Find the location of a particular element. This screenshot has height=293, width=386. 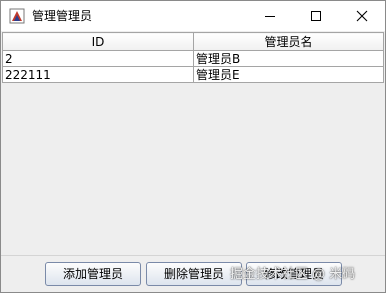

column-header-admin-name: 管理员名 is located at coordinates (288, 41).